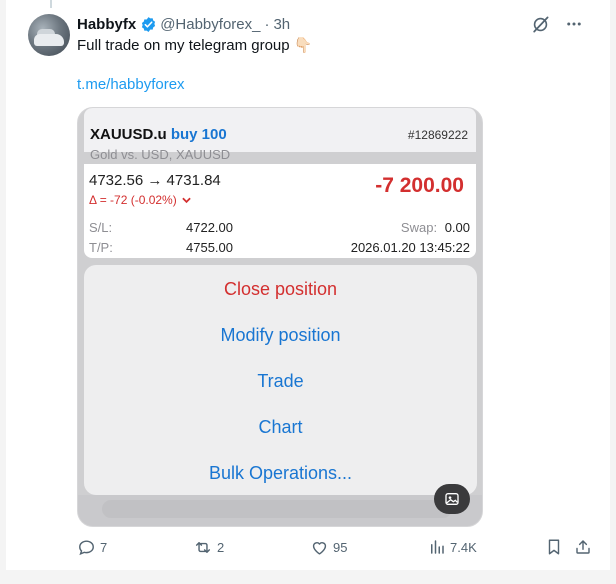  I want to click on like-count: 95, so click(340, 547).